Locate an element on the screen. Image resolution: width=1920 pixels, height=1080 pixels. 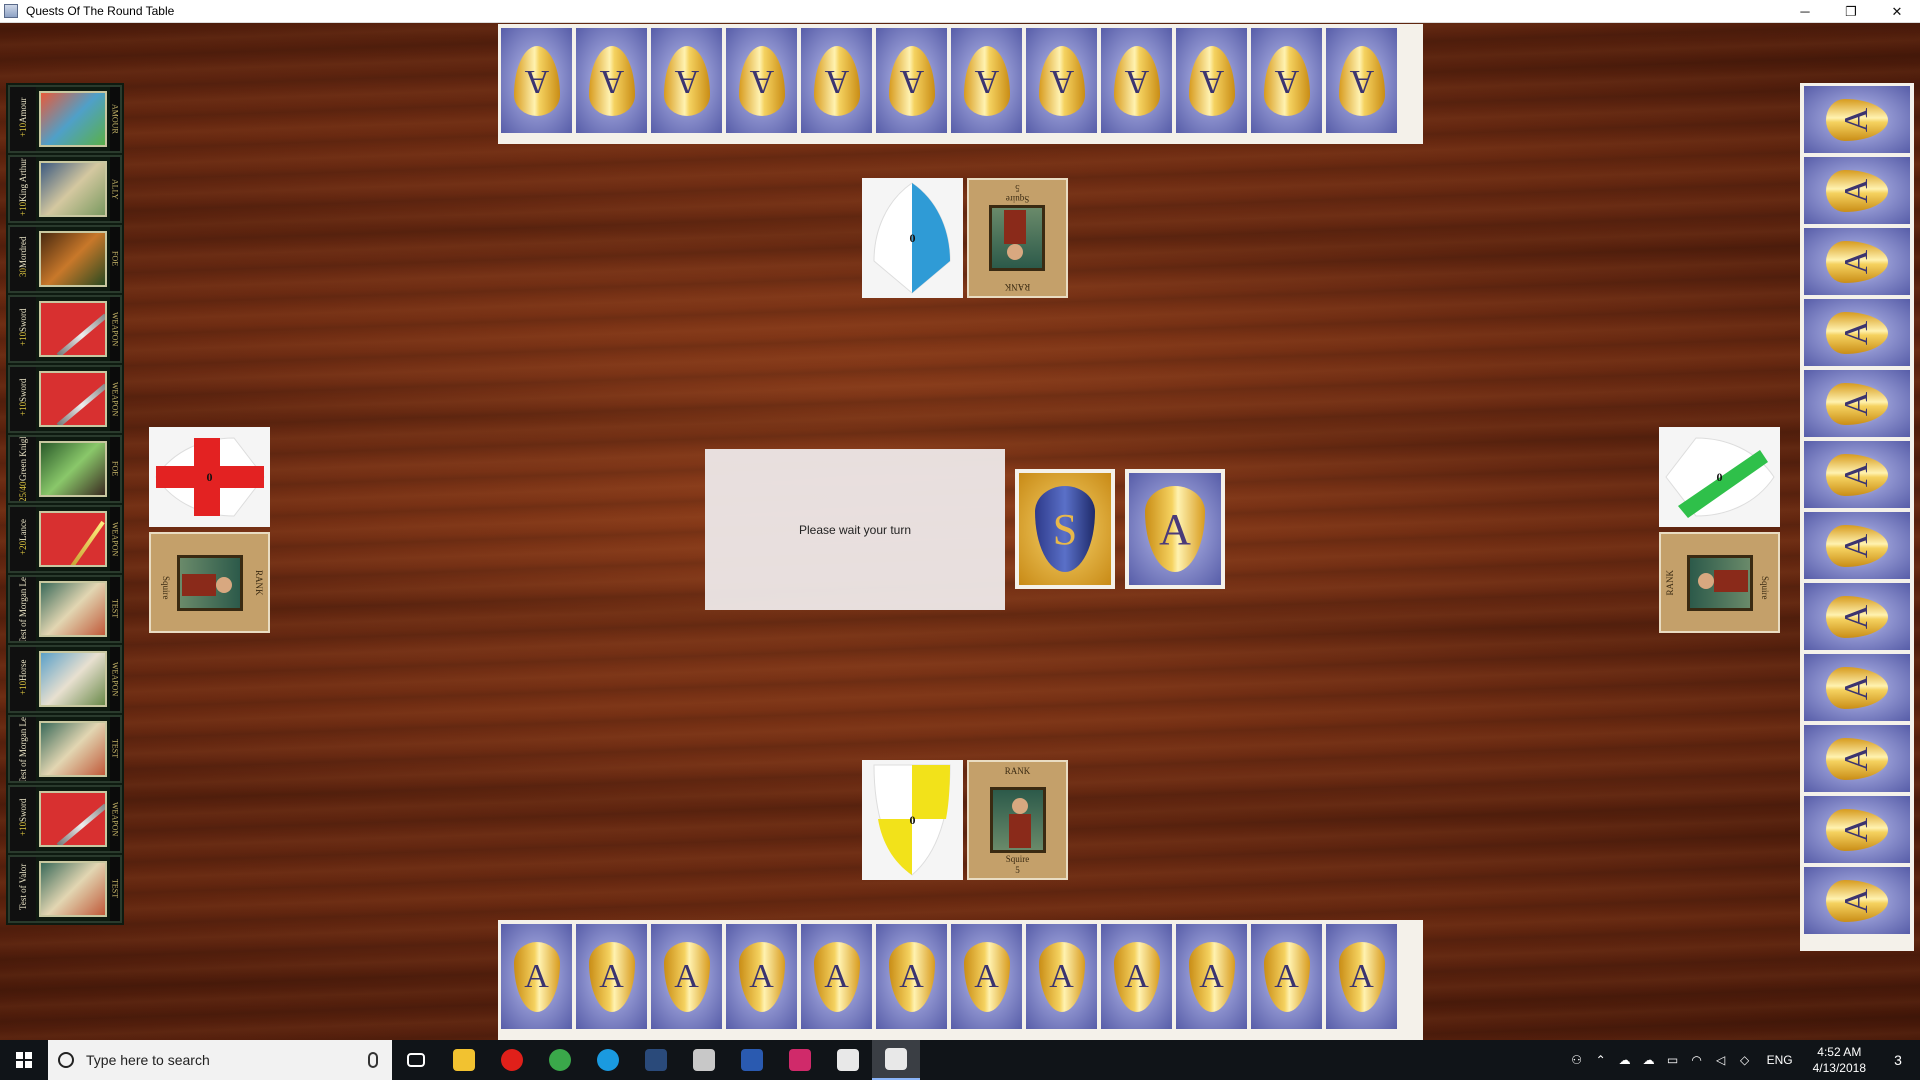
onedrive-icon: ☁ is located at coordinates (1625, 1060).